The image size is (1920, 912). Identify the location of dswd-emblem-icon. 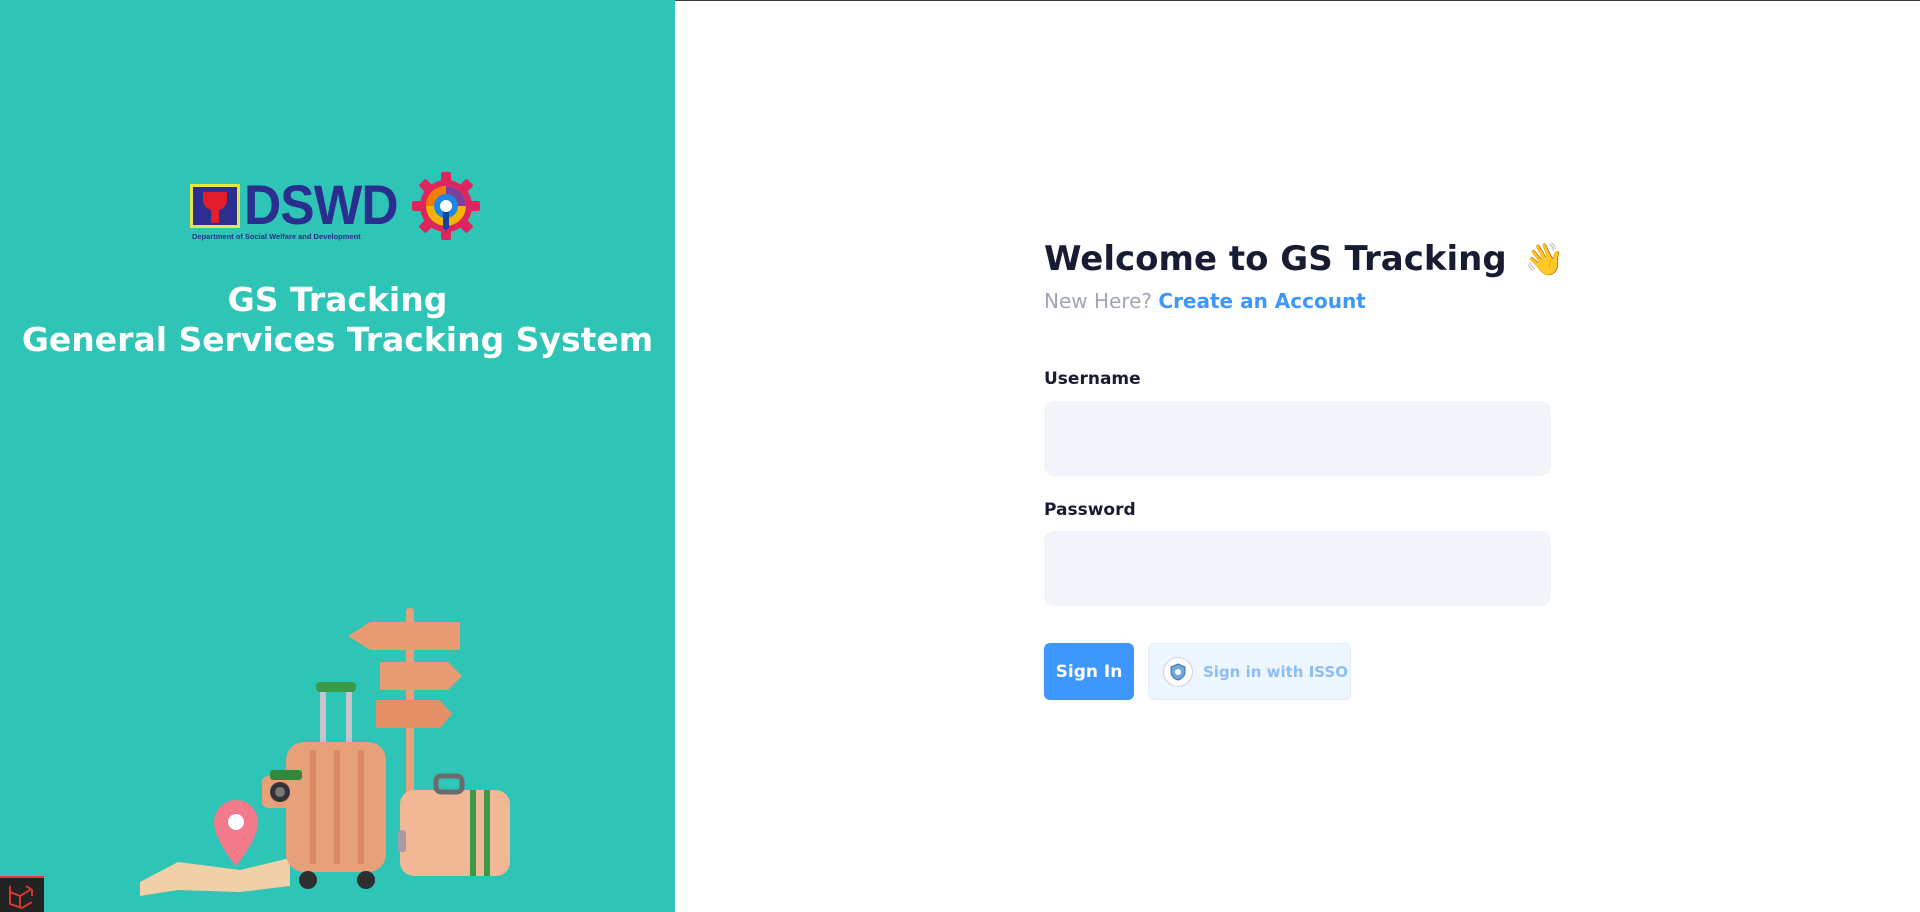
(215, 206).